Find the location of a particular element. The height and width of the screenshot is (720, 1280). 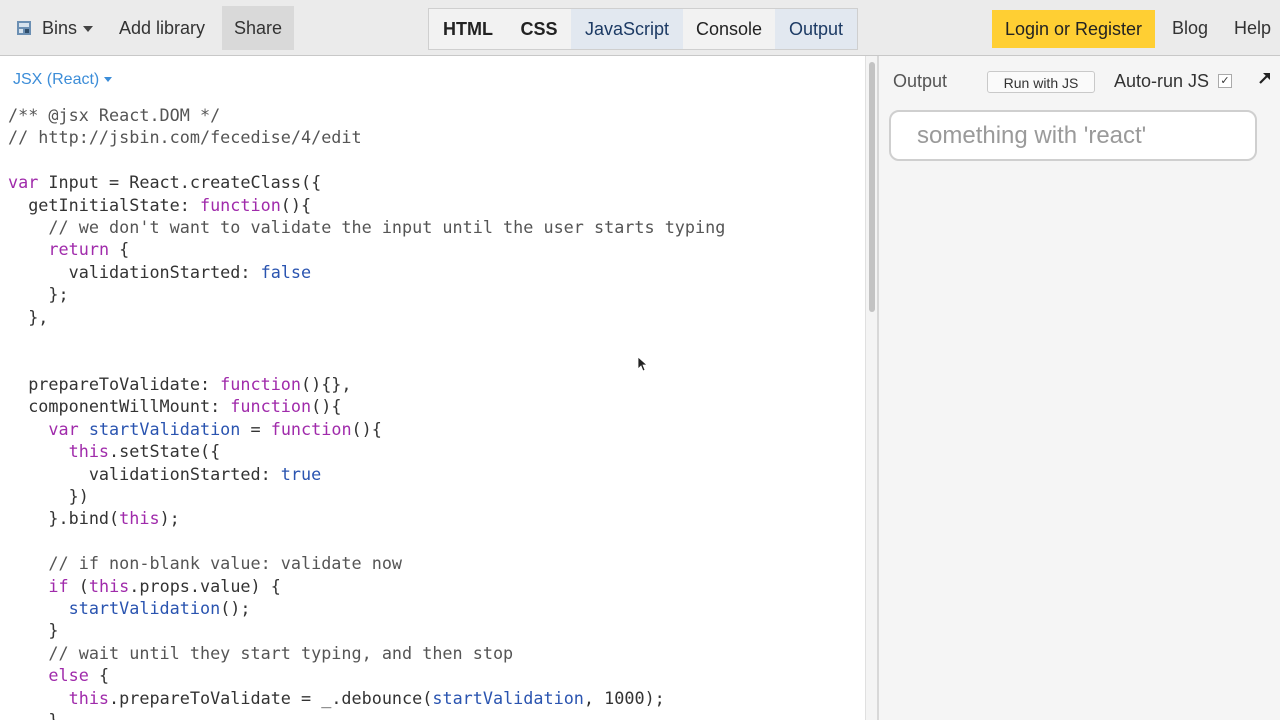

share-button: Share is located at coordinates (258, 28).